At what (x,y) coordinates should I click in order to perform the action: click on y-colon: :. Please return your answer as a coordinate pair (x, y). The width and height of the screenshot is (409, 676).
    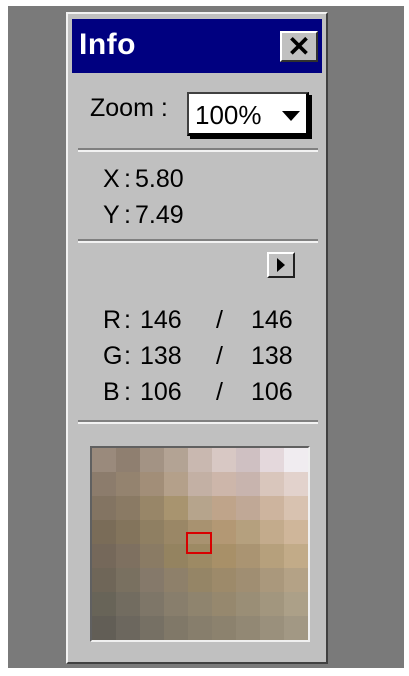
    Looking at the image, I should click on (127, 215).